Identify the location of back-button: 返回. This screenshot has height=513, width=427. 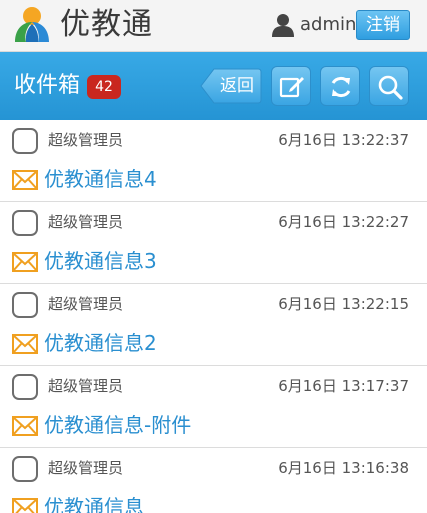
(231, 86).